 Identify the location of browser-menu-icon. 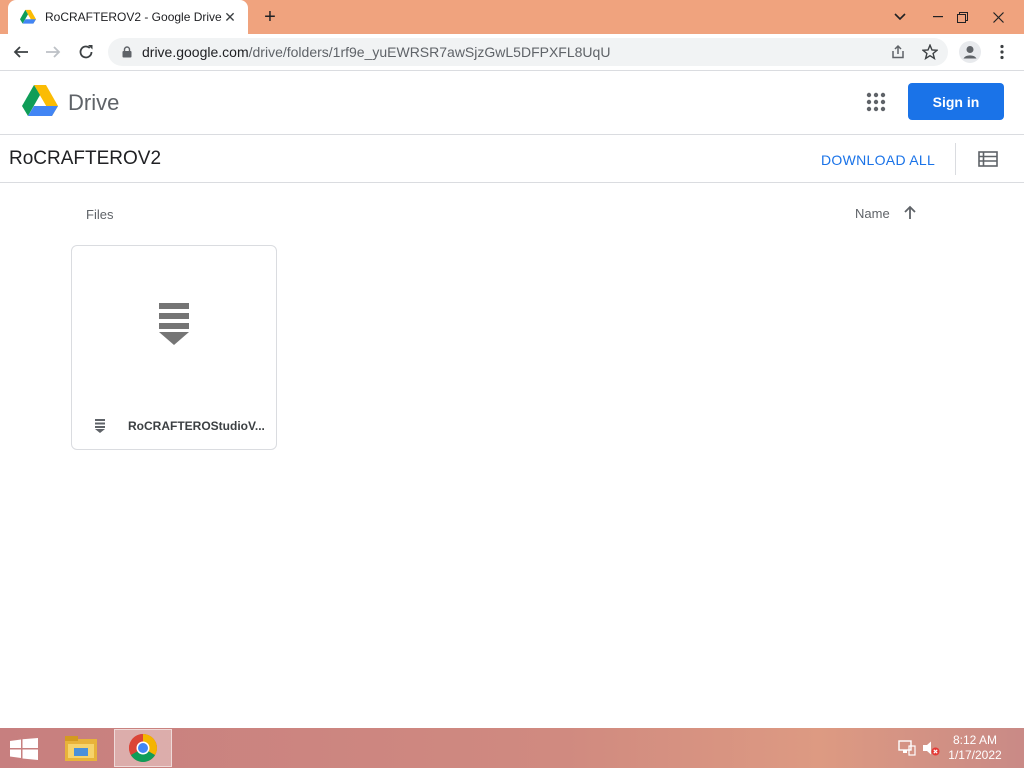
(1002, 52).